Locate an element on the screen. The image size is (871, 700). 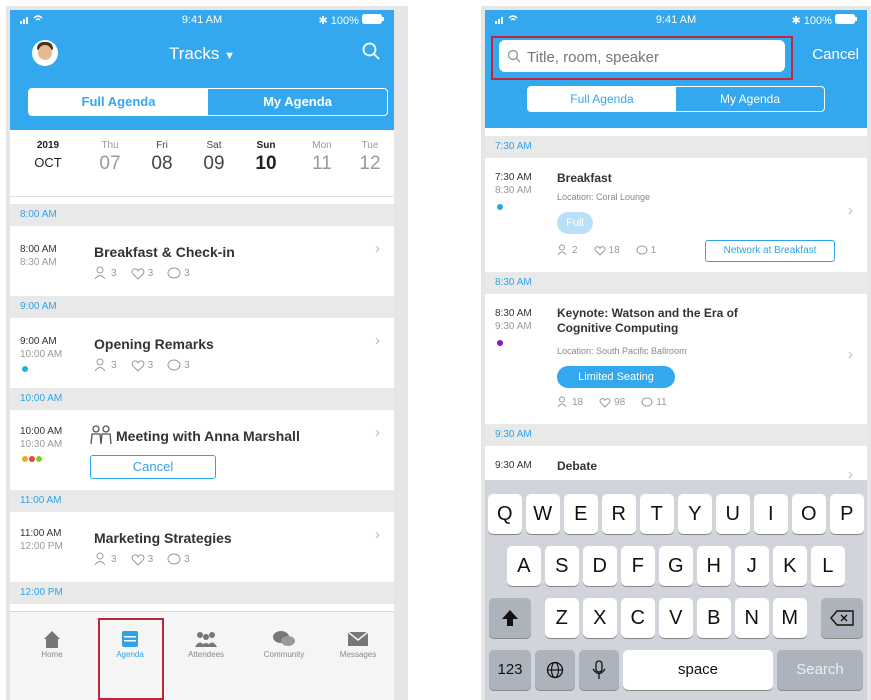
day-name: Thu is located at coordinates (110, 145).